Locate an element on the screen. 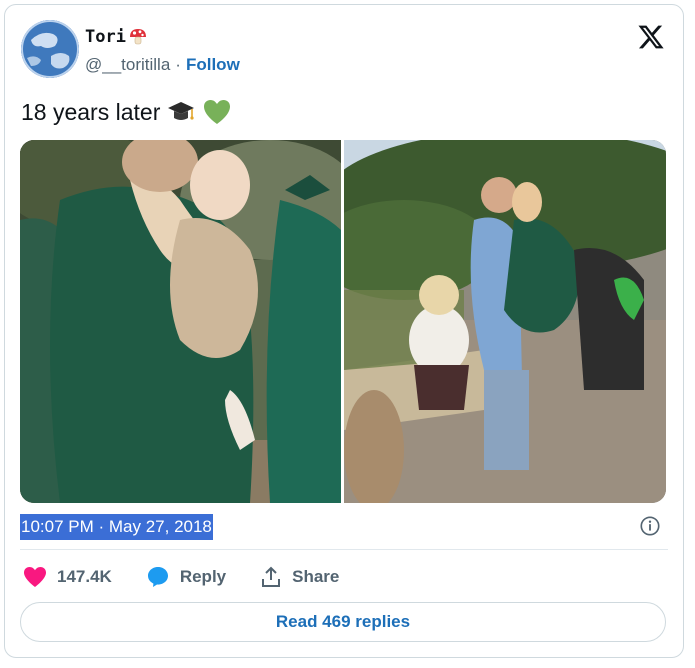 The height and width of the screenshot is (668, 695). x-logo-icon is located at coordinates (651, 37).